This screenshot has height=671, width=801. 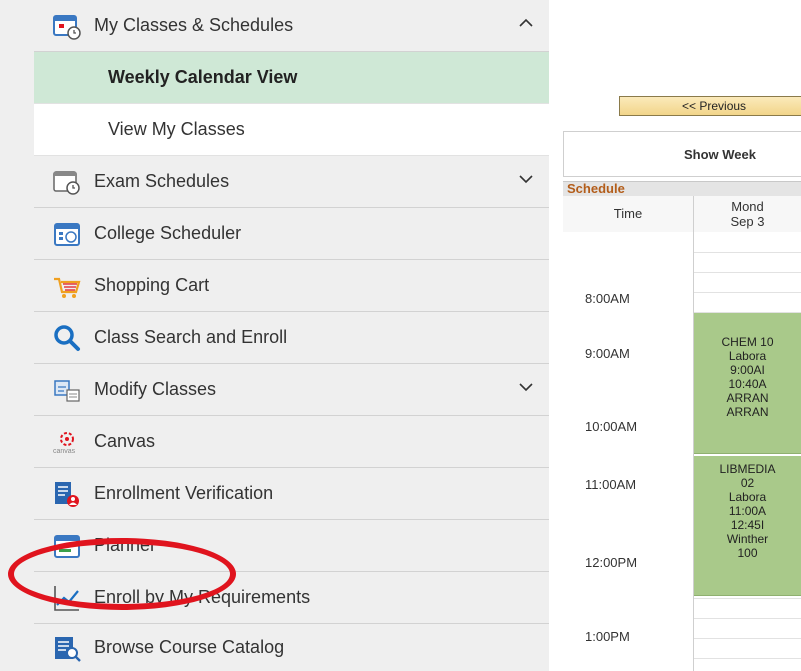 I want to click on event-line: 12:45I, so click(x=747, y=525).